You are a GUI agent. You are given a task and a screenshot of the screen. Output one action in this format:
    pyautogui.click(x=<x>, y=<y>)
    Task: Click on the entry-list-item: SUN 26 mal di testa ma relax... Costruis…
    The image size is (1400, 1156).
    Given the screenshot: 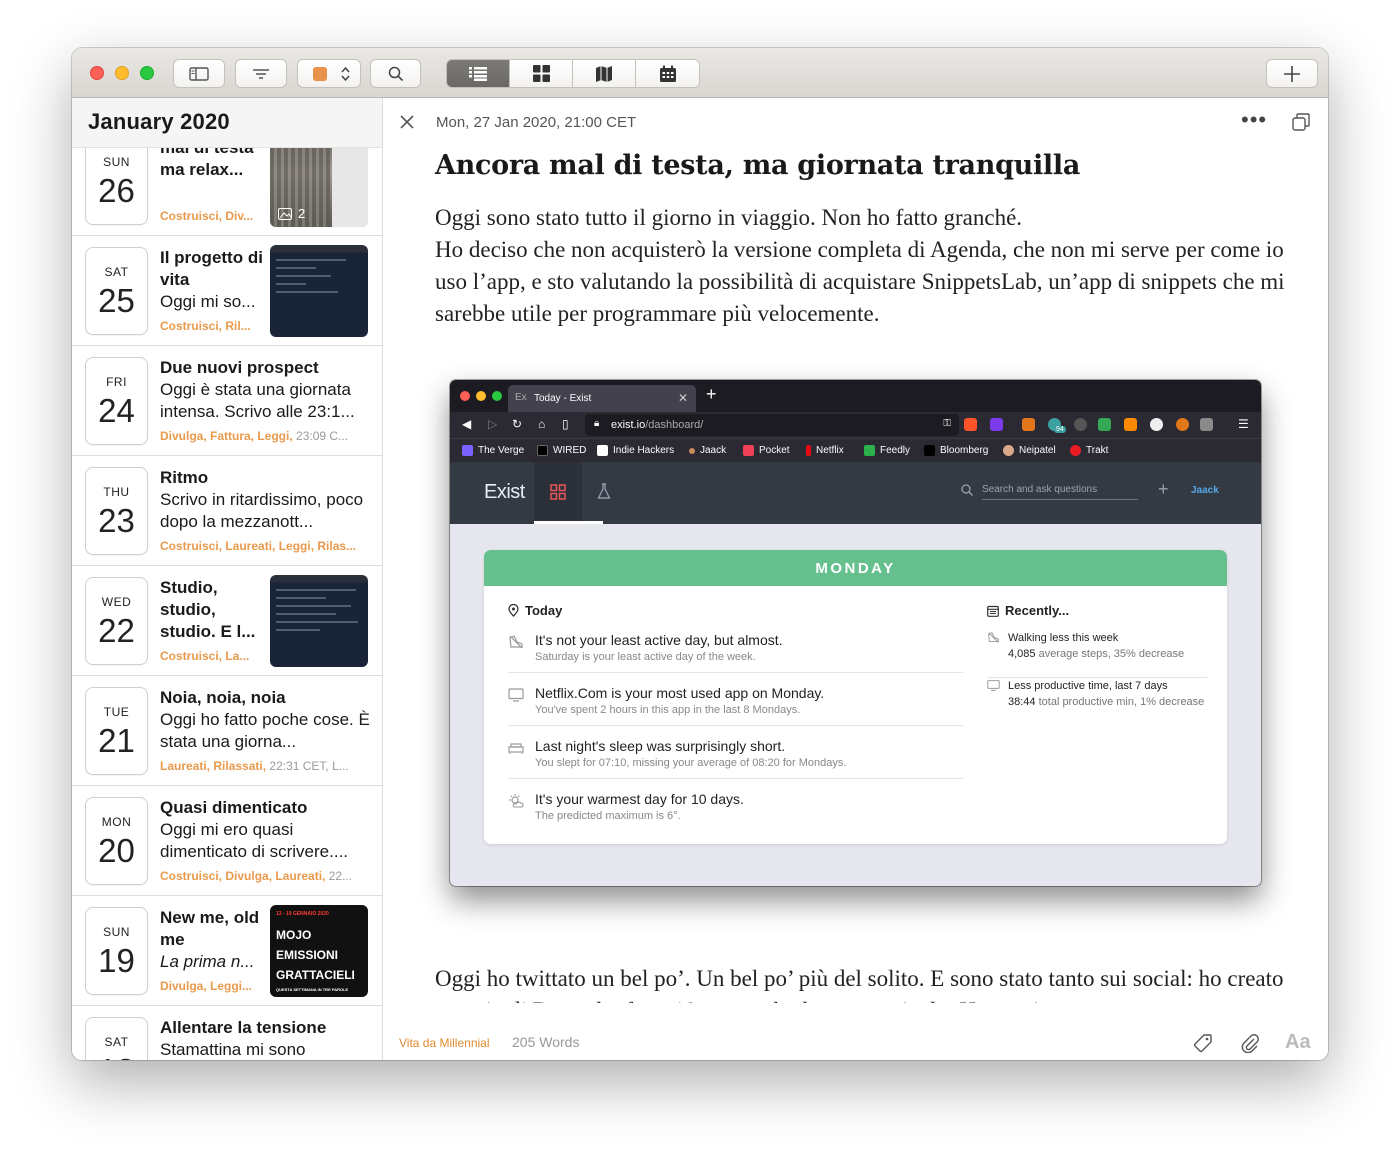 What is the action you would take?
    pyautogui.click(x=227, y=192)
    